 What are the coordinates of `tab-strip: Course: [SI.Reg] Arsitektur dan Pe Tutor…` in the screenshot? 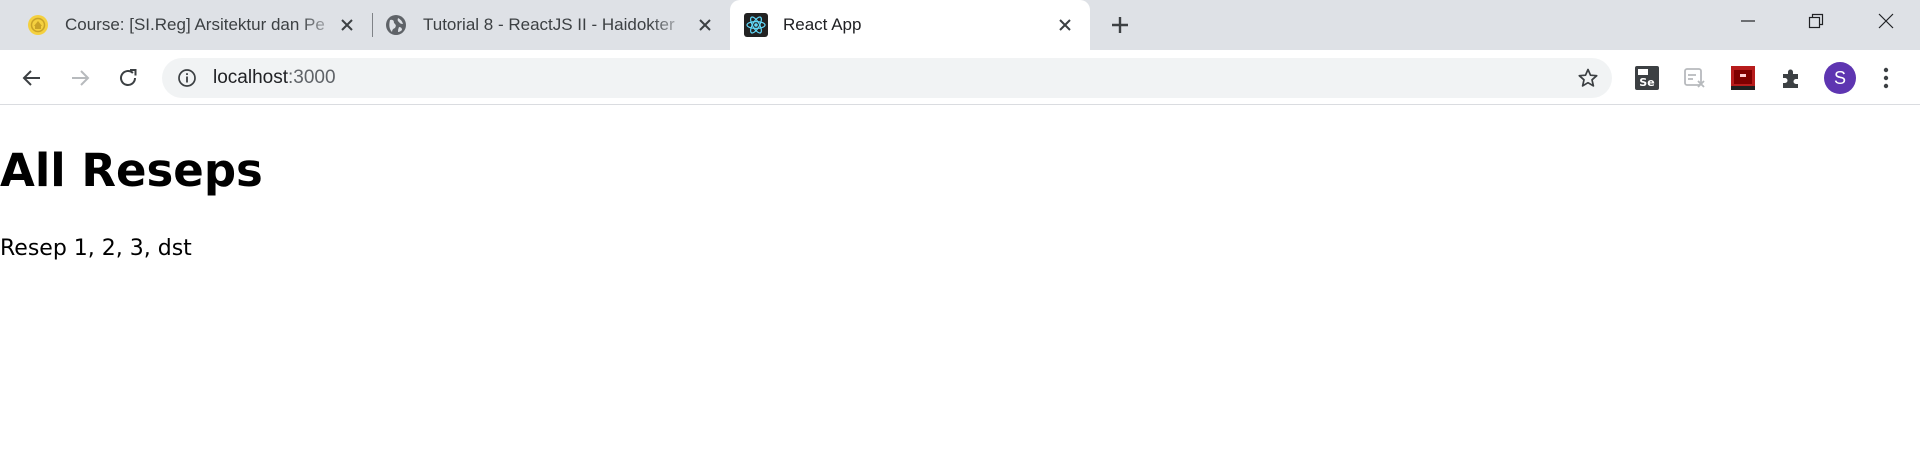 It's located at (960, 25).